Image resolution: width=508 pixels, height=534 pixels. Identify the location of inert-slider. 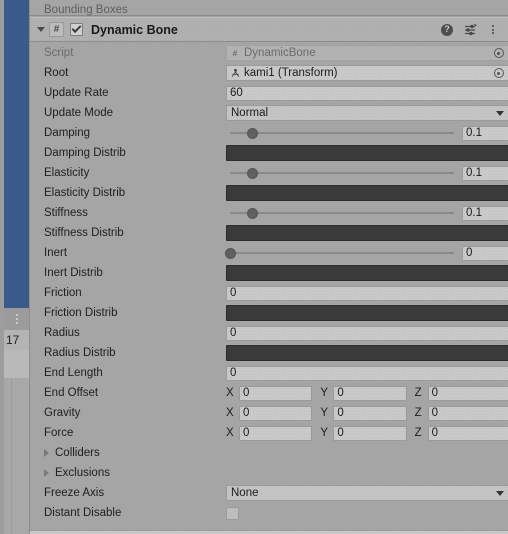
(341, 253).